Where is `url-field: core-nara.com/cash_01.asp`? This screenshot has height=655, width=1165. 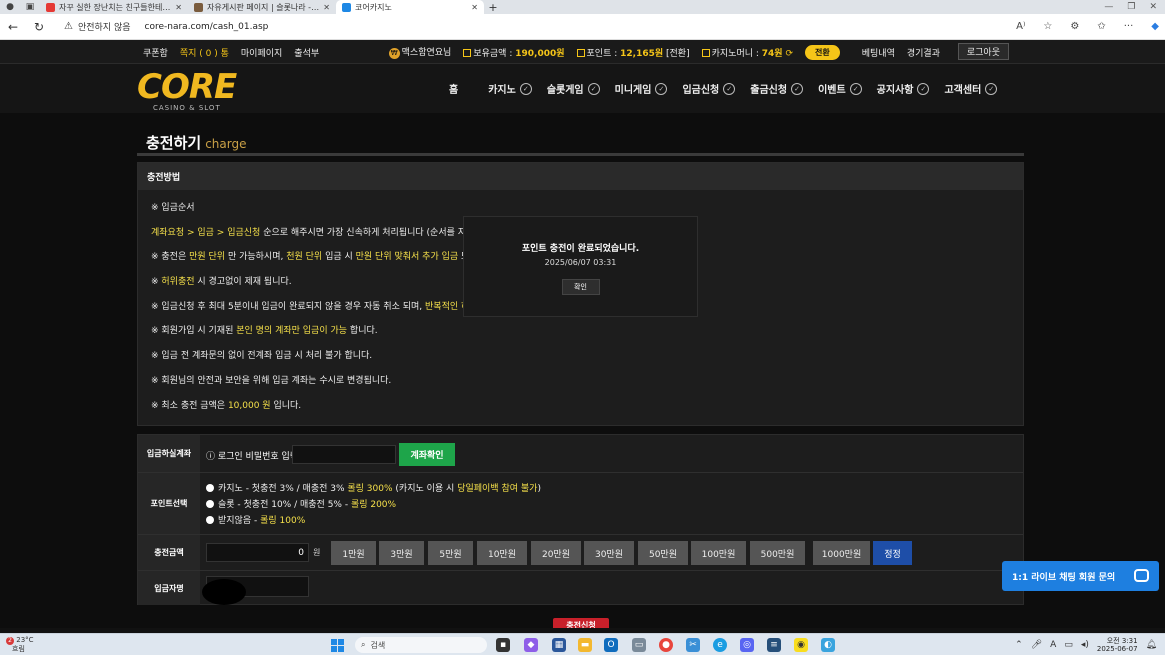
url-field: core-nara.com/cash_01.asp is located at coordinates (207, 27).